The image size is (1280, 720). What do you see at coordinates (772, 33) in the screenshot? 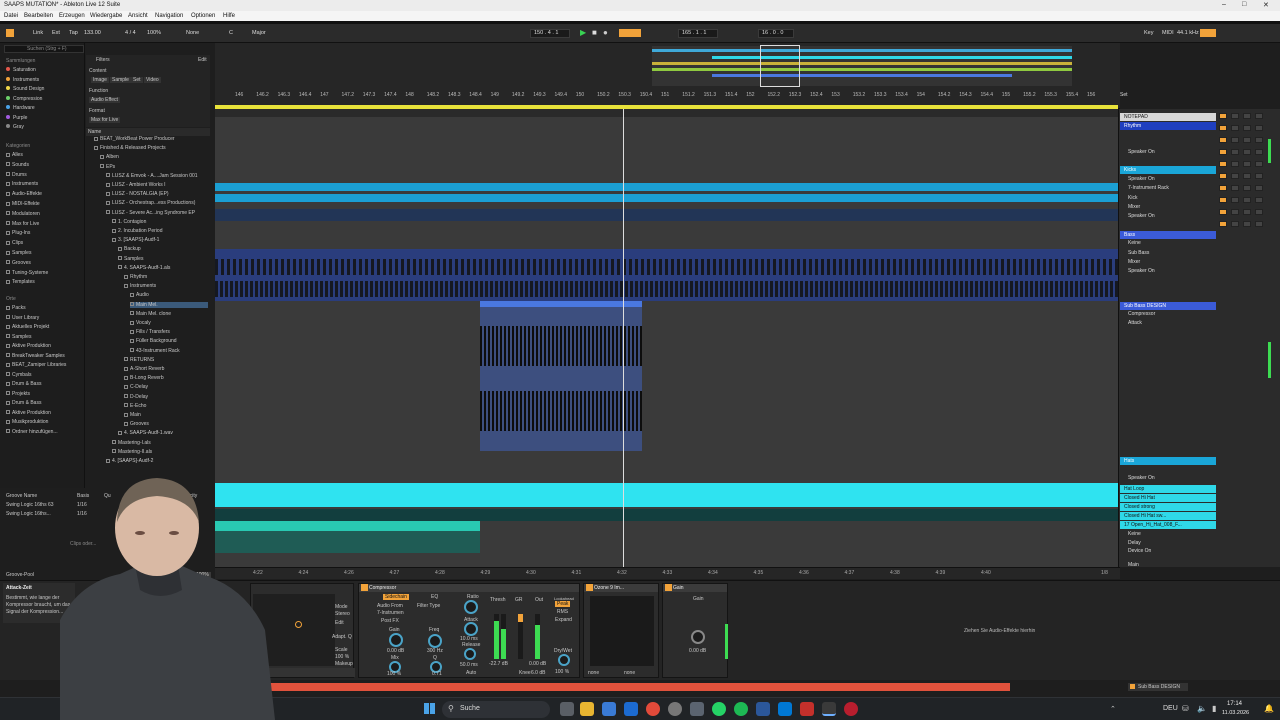
I see `loop-length: 16 . 0 . 0` at bounding box center [772, 33].